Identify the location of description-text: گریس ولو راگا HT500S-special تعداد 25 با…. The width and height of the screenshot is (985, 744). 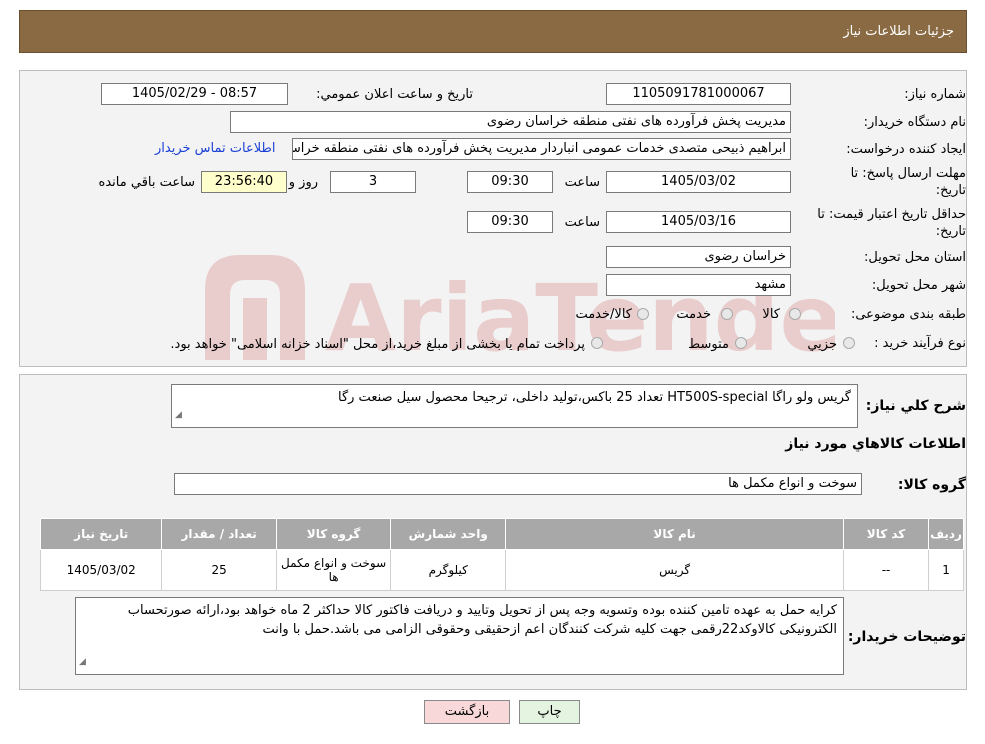
(594, 397).